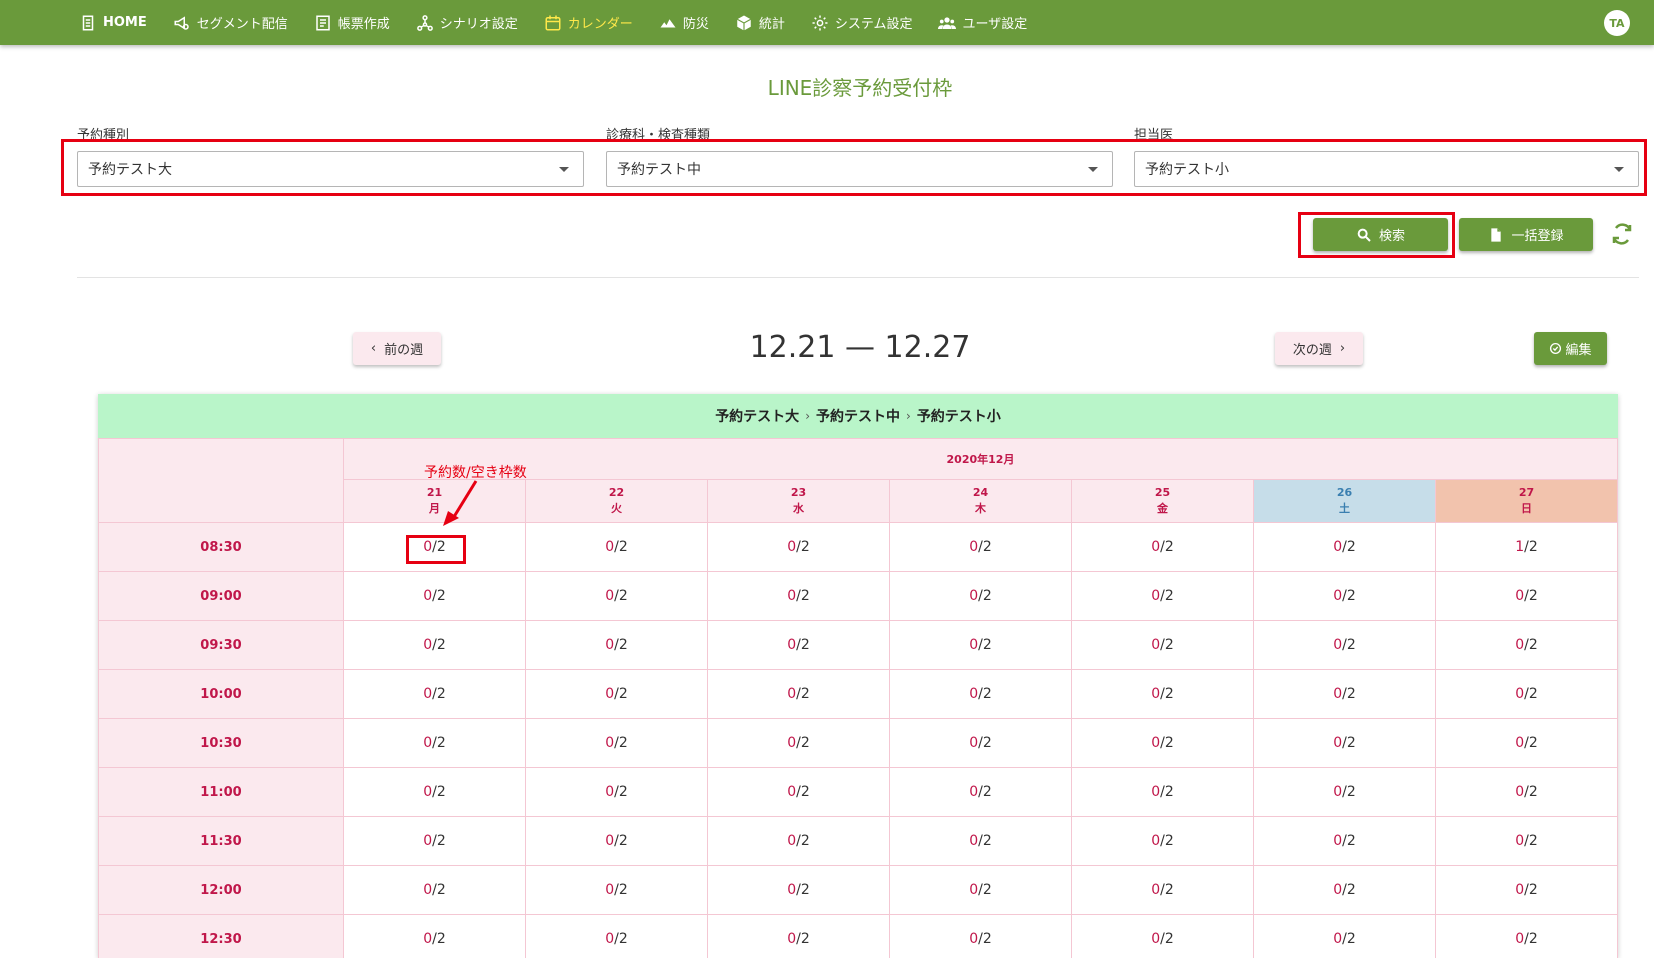 The height and width of the screenshot is (958, 1654). I want to click on bulk-register-button: 一括登録, so click(1526, 234).